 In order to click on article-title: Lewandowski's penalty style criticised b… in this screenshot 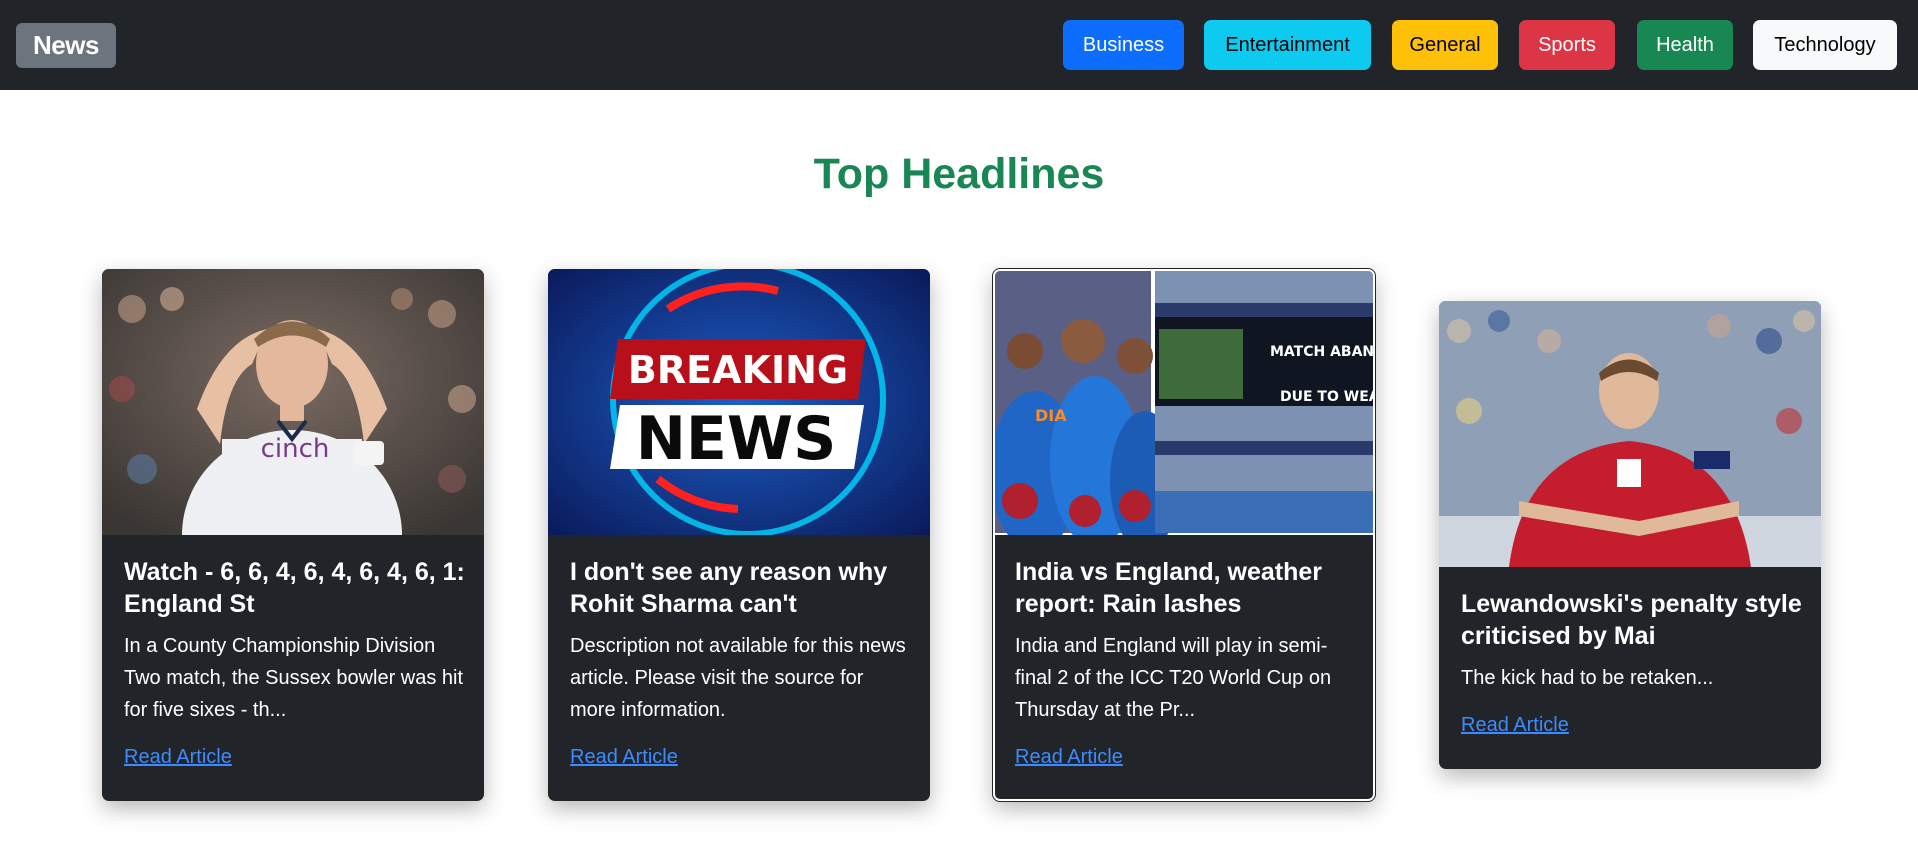, I will do `click(1631, 620)`.